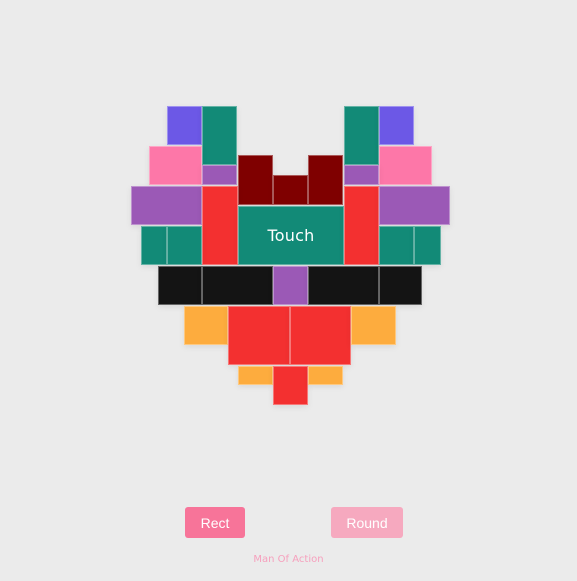 This screenshot has width=577, height=581. Describe the element at coordinates (288, 559) in the screenshot. I see `footer-credit: Man Of Action` at that location.